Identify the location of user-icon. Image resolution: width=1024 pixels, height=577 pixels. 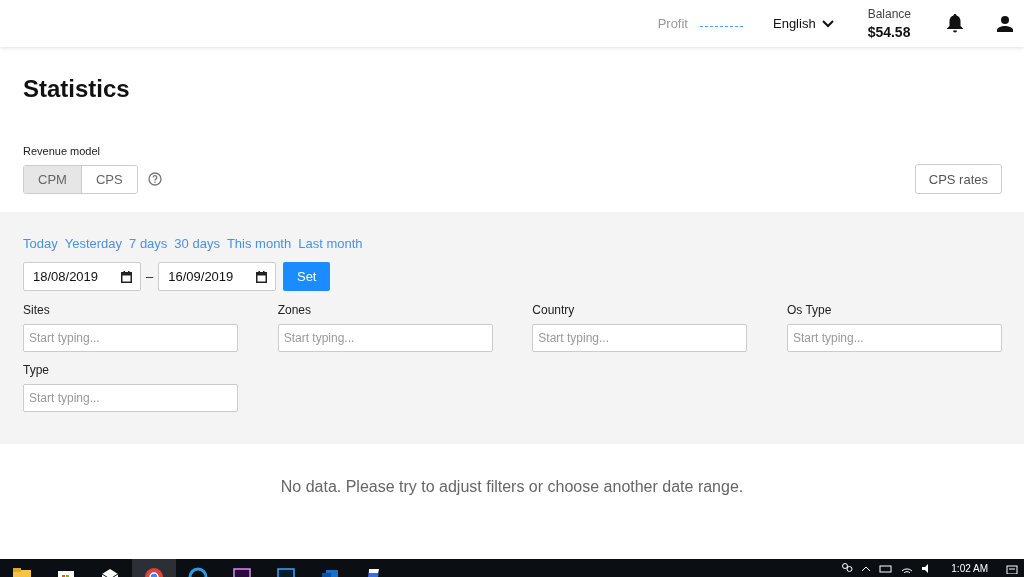
(1005, 23).